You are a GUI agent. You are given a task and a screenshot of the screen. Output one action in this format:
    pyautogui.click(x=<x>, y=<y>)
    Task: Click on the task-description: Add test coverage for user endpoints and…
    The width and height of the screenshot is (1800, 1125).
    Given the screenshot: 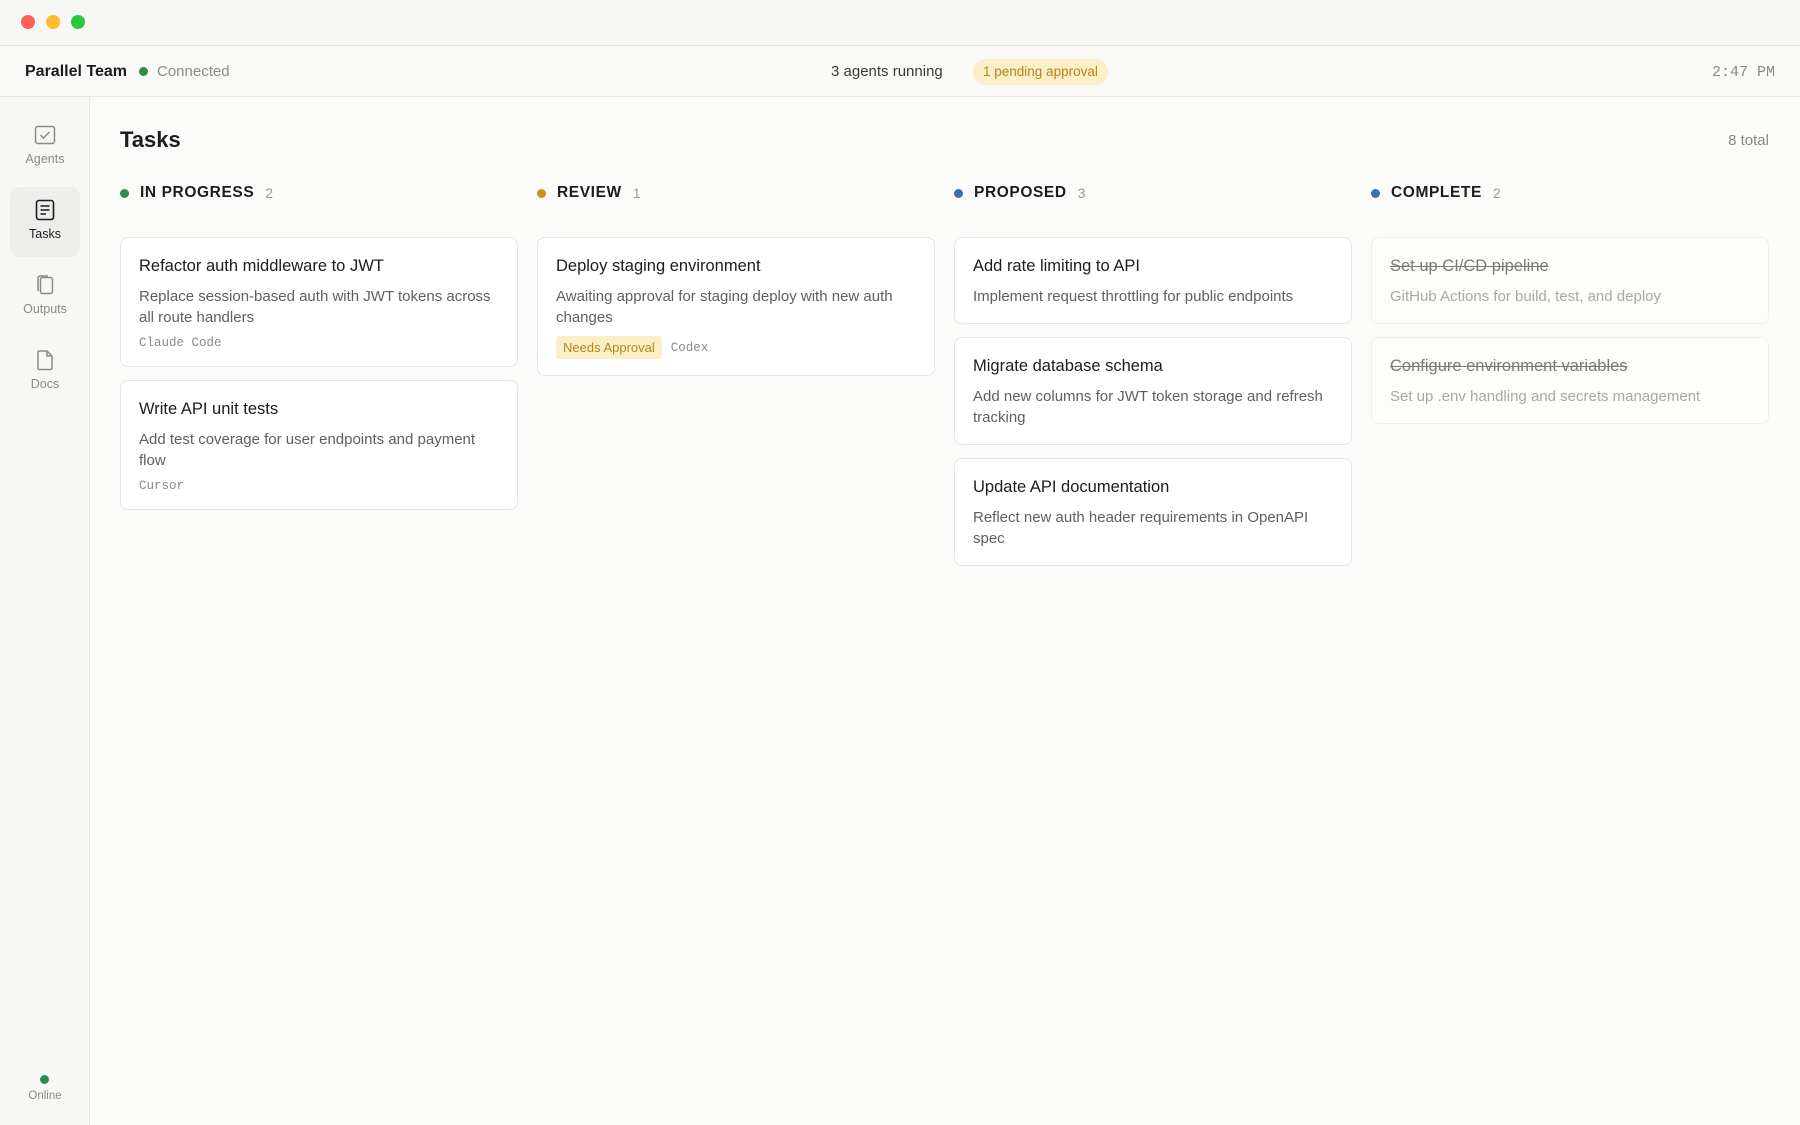 What is the action you would take?
    pyautogui.click(x=307, y=450)
    